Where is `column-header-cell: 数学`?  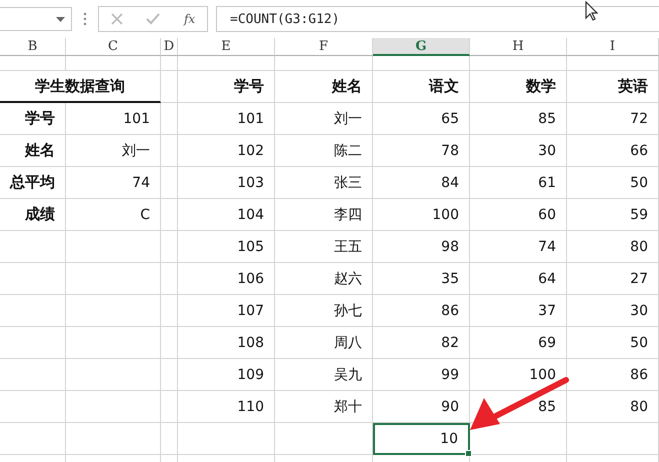 column-header-cell: 数学 is located at coordinates (518, 87).